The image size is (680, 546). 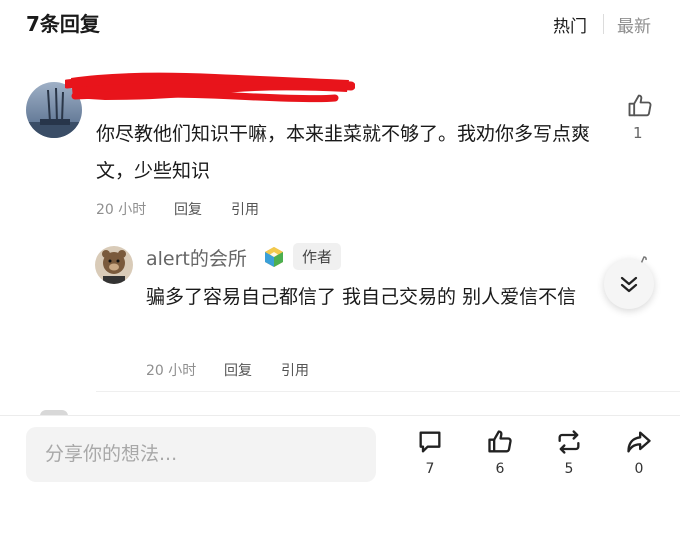 What do you see at coordinates (639, 469) in the screenshot?
I see `share-count: 0` at bounding box center [639, 469].